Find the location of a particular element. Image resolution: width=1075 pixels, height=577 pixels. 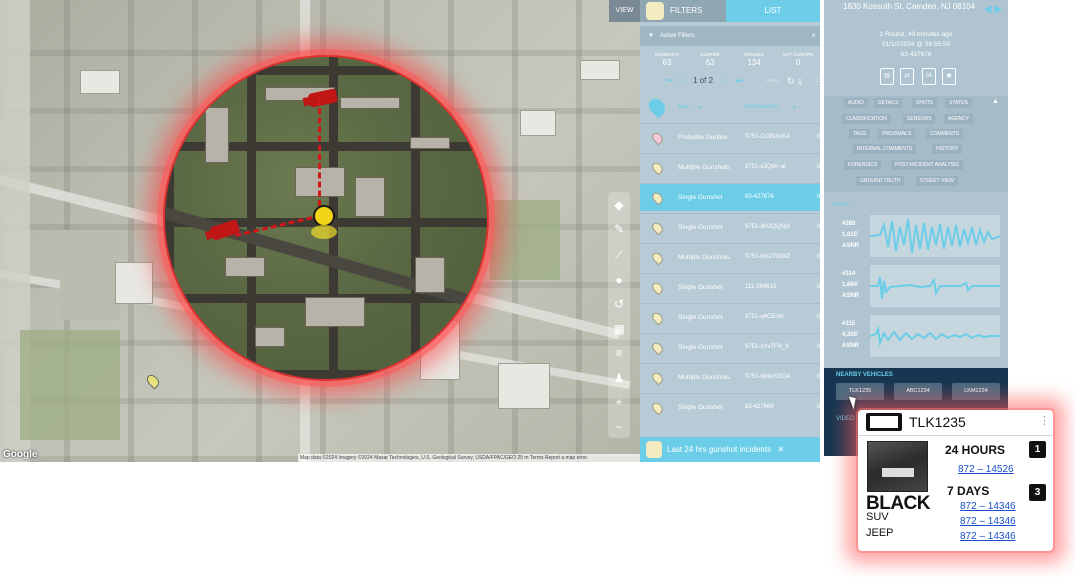

stat-value: 134 is located at coordinates (754, 62).